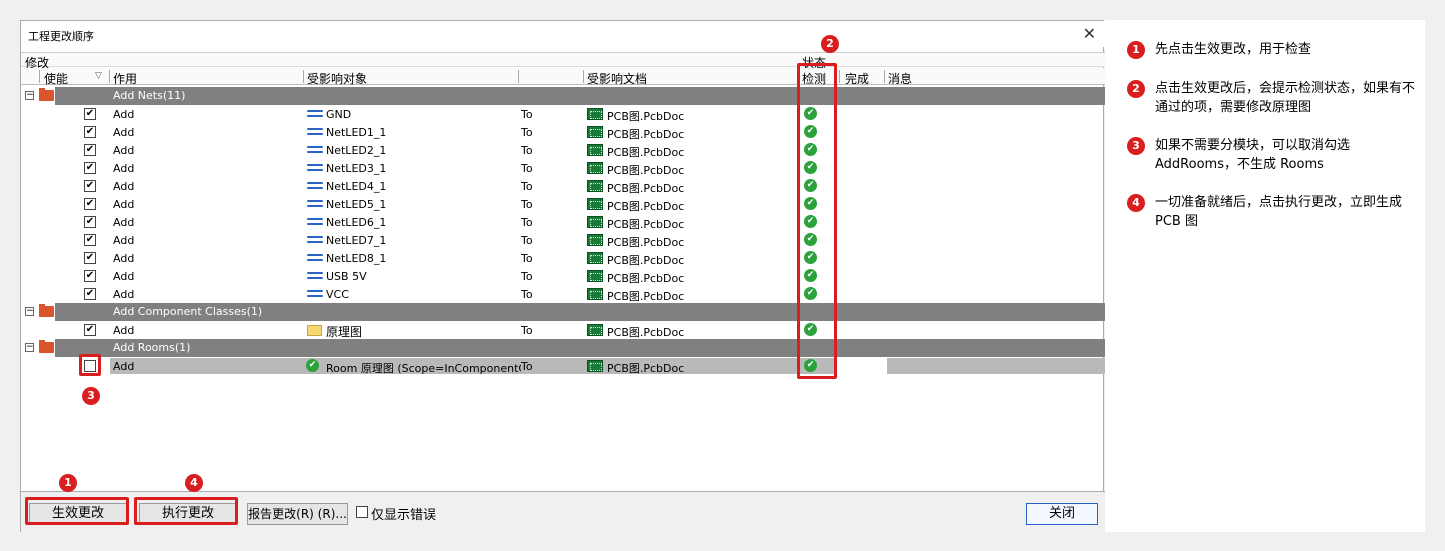 The width and height of the screenshot is (1445, 551). I want to click on category-label: Add Component Classes(1), so click(188, 311).